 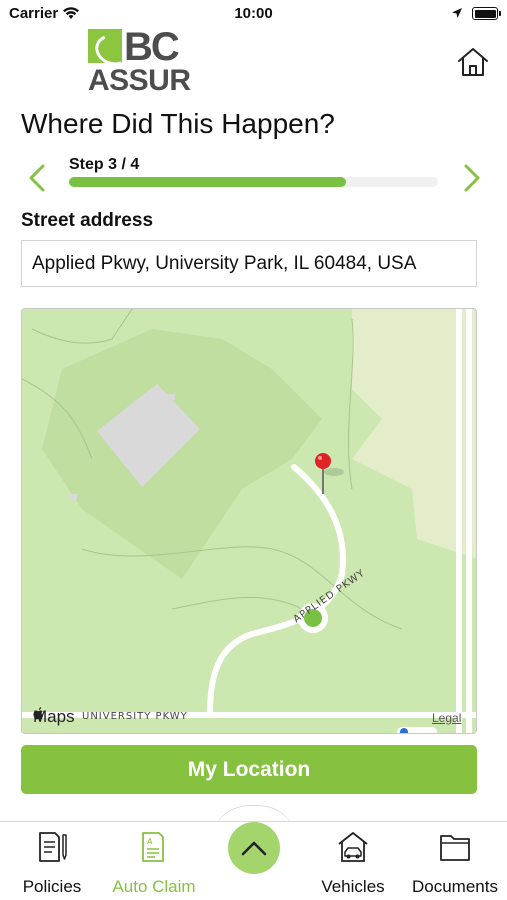 What do you see at coordinates (178, 123) in the screenshot?
I see `page-title: Where Did This Happen?` at bounding box center [178, 123].